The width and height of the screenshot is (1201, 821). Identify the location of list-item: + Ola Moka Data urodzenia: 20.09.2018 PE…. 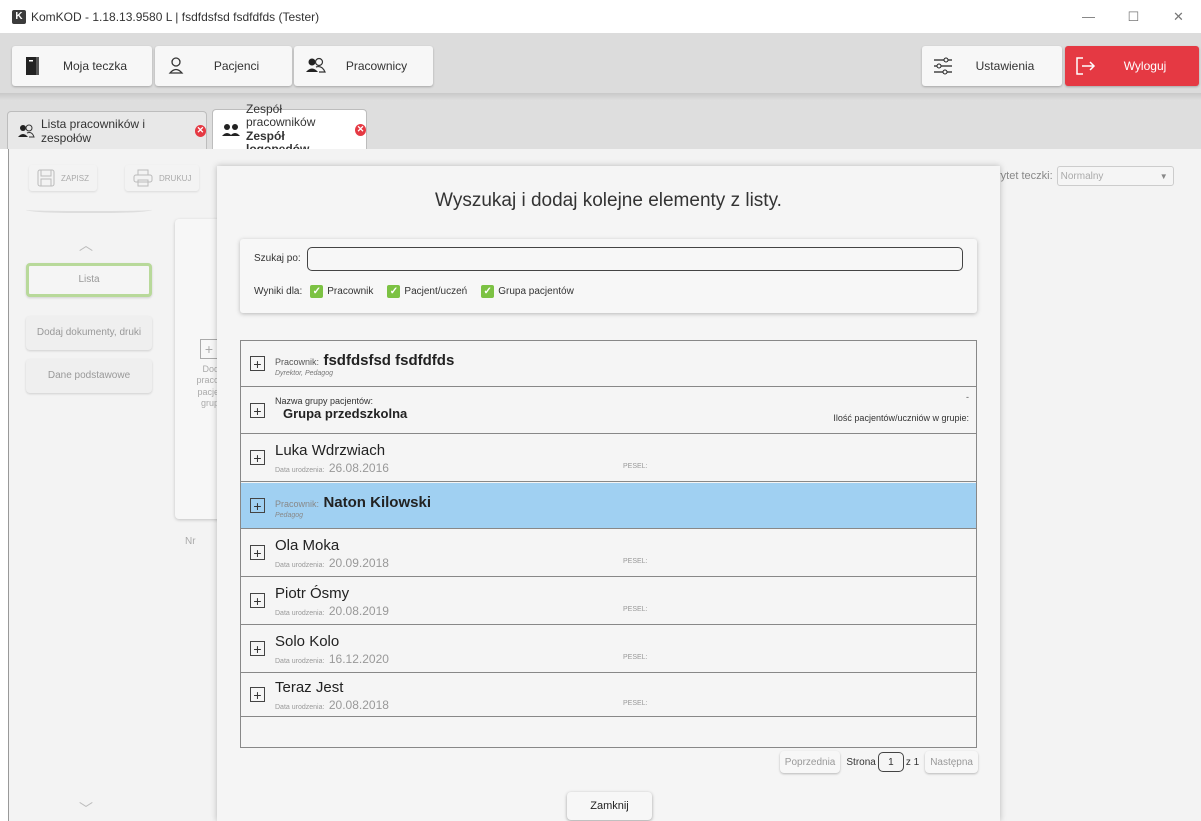
(608, 553).